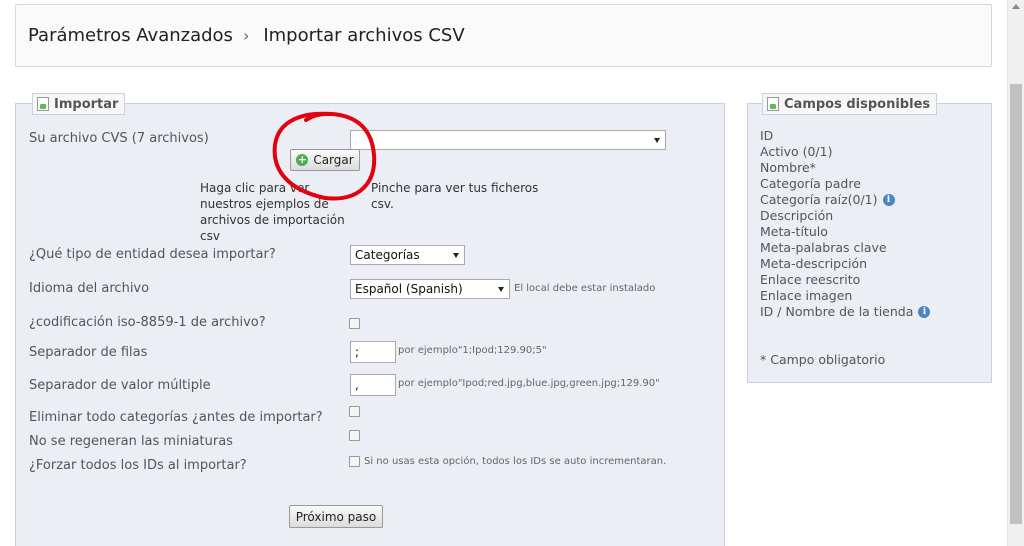 The image size is (1024, 546). Describe the element at coordinates (131, 441) in the screenshot. I see `no-thumbnails-label: No se regeneran las miniaturas` at that location.